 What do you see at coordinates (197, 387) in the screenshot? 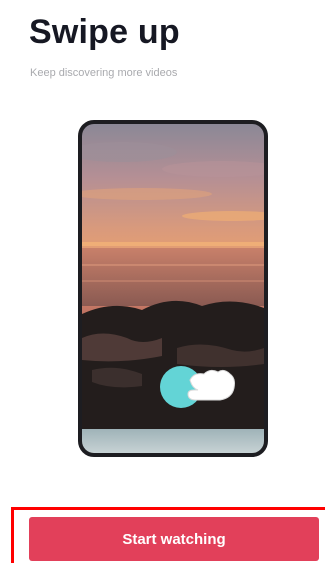
I see `swipe-up-hand-icon` at bounding box center [197, 387].